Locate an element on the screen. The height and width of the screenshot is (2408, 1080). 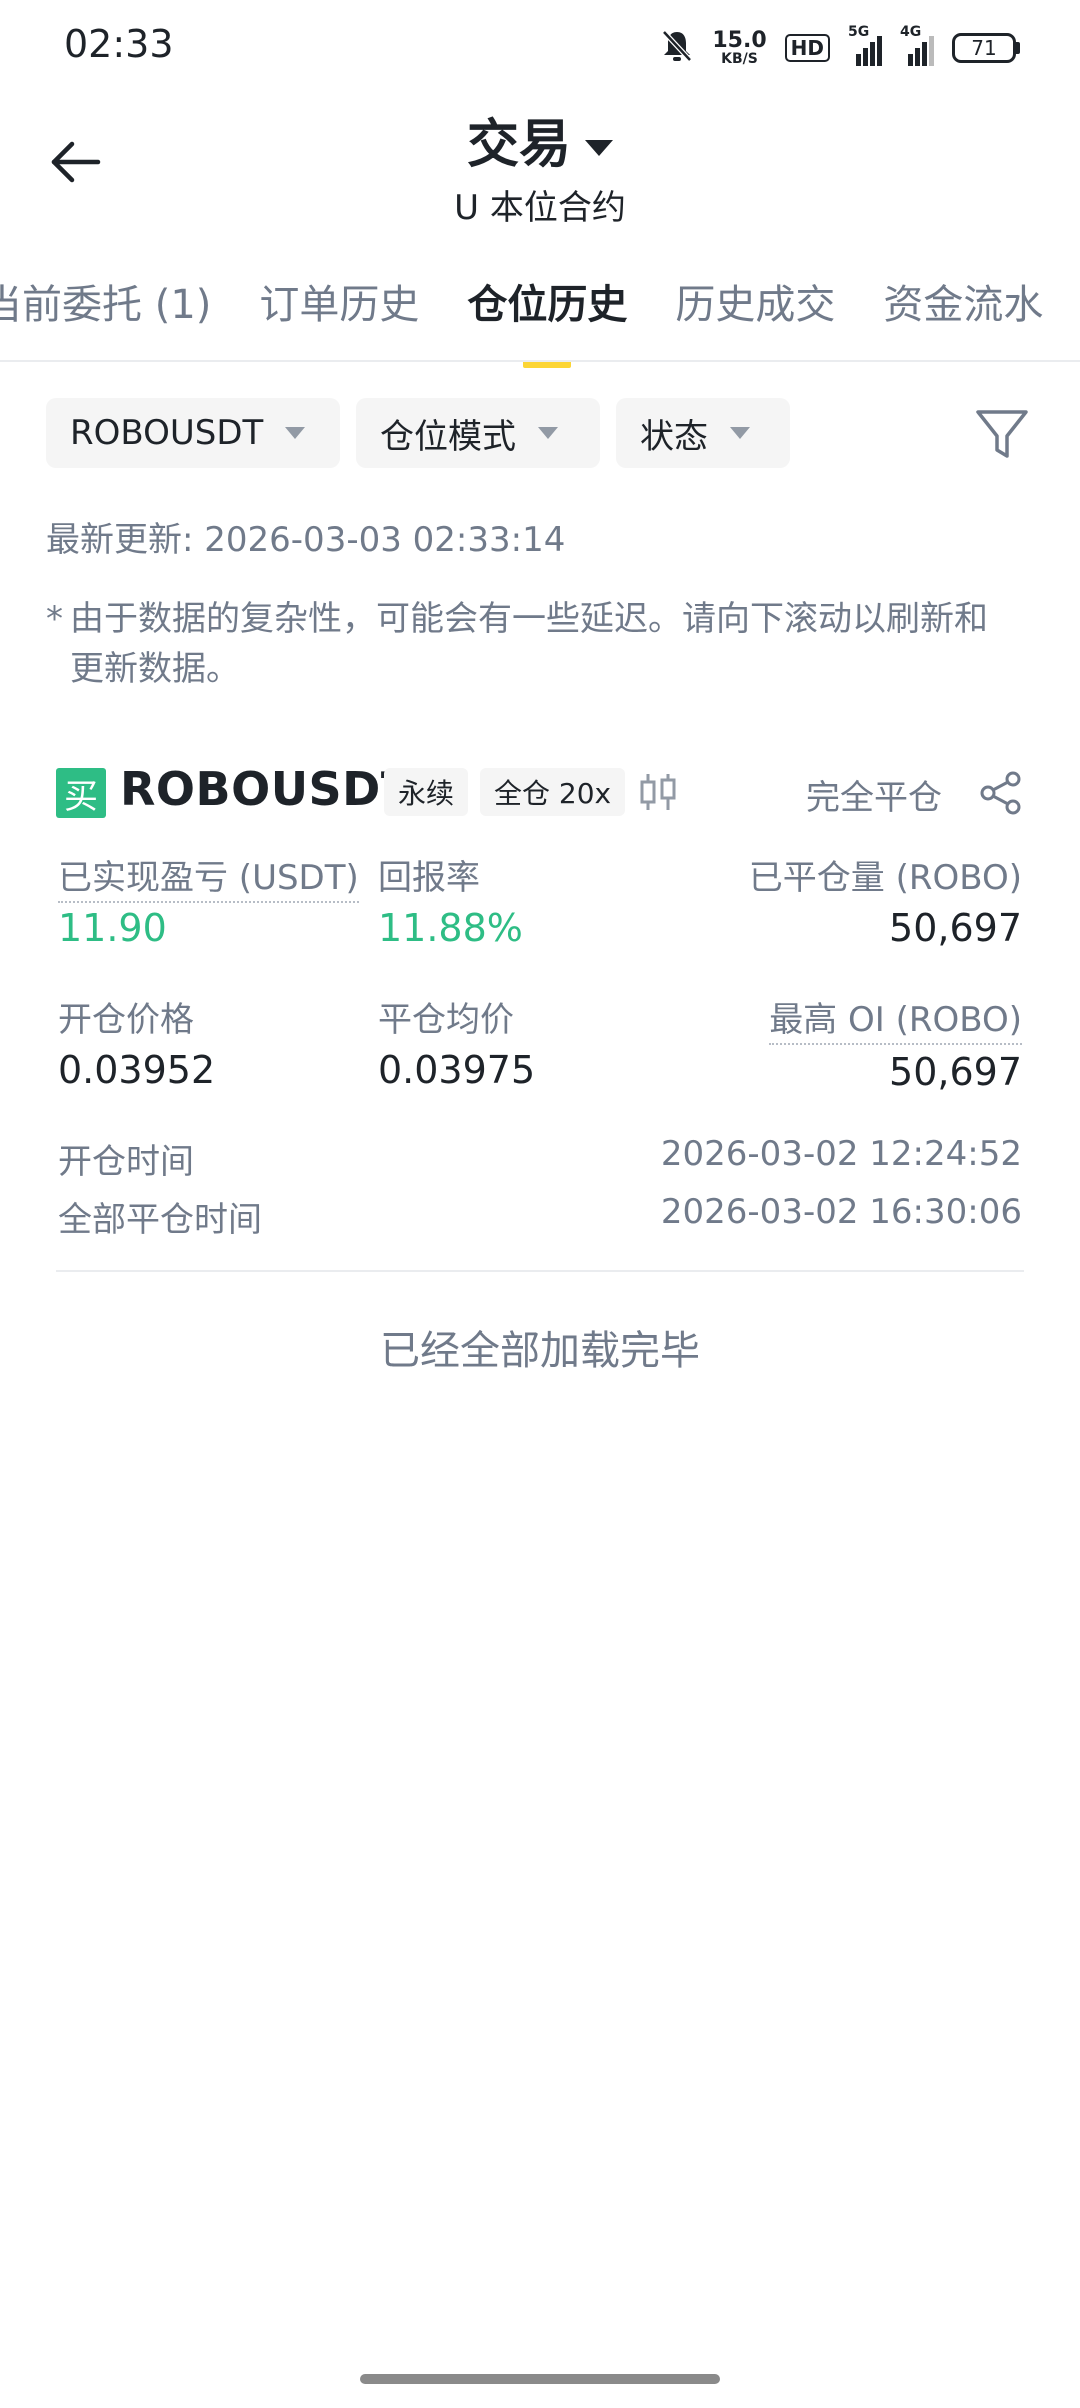
share-icon is located at coordinates (1001, 793).